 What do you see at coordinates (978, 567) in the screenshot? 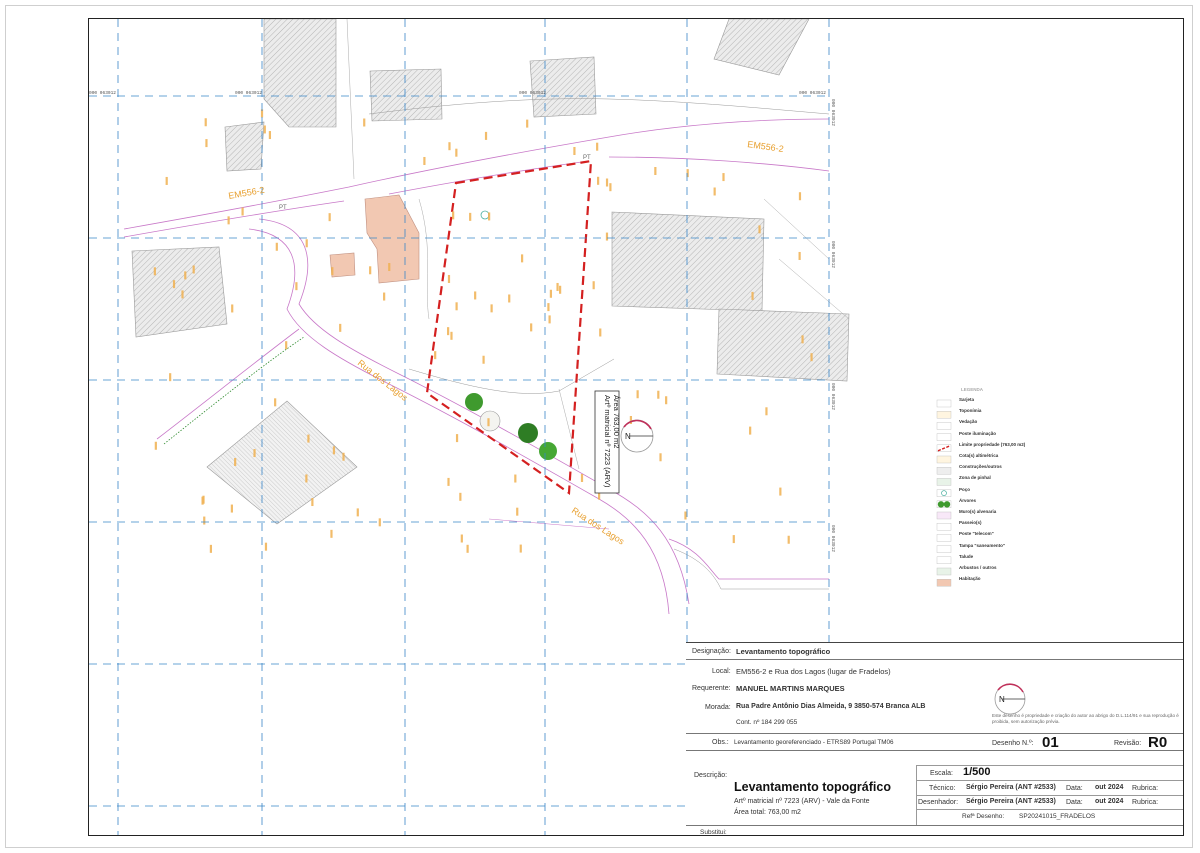
I see `legend-item-label: Arbustos / outros` at bounding box center [978, 567].